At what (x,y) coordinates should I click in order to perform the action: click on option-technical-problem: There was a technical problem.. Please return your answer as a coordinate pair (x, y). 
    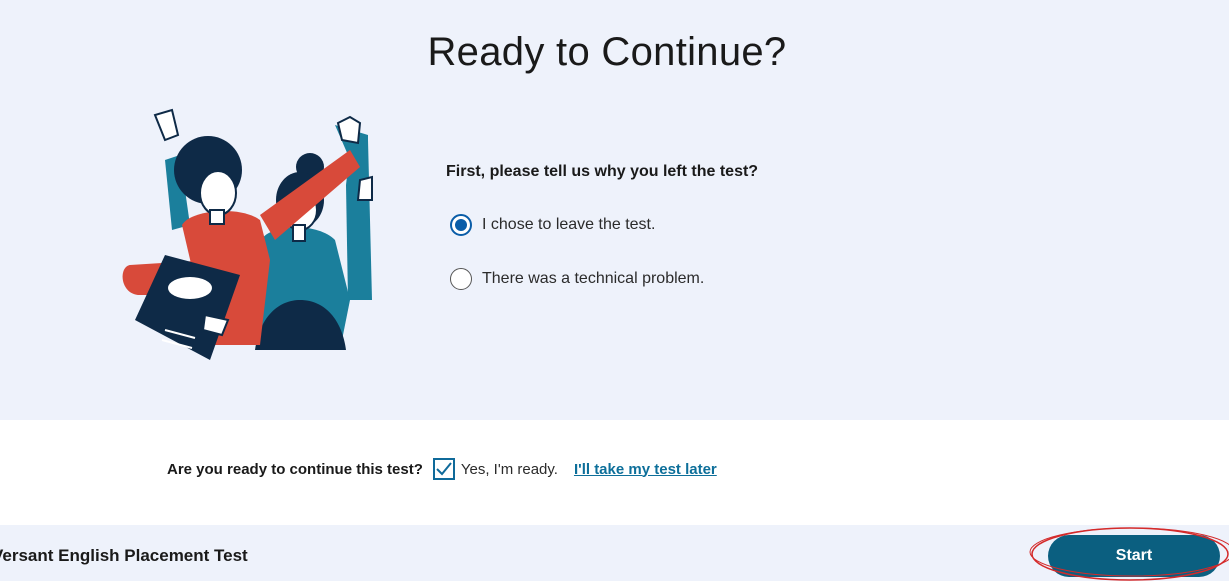
    Looking at the image, I should click on (577, 279).